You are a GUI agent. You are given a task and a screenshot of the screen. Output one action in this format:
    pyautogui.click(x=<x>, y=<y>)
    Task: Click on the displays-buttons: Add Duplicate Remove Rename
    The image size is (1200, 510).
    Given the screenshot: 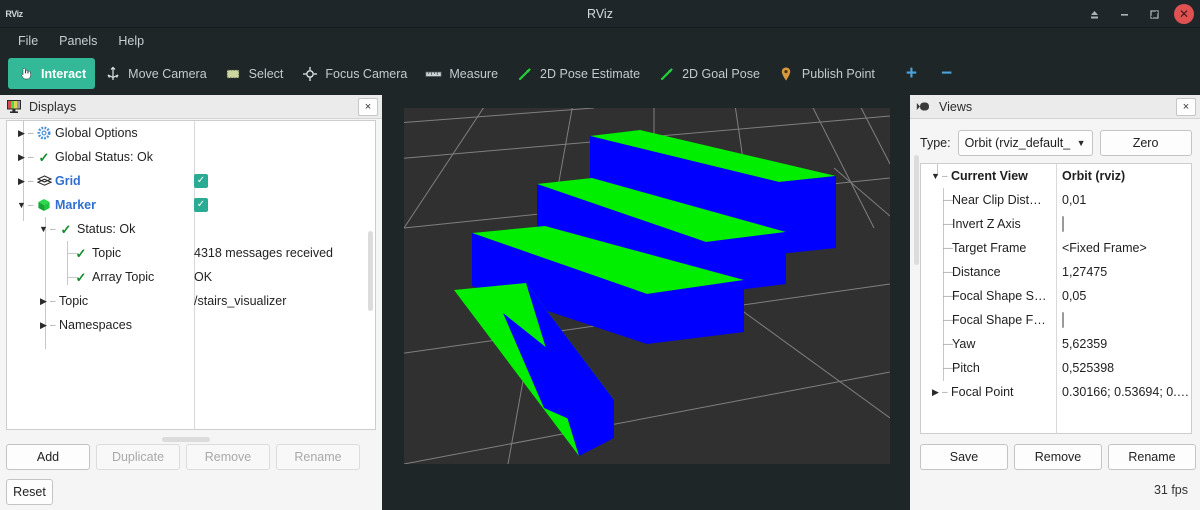 What is the action you would take?
    pyautogui.click(x=183, y=457)
    